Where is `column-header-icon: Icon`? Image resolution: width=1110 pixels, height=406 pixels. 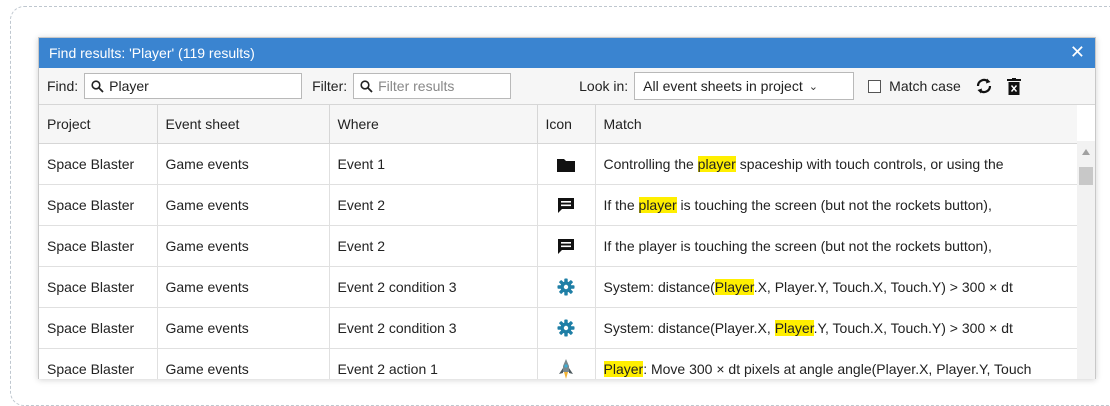
column-header-icon: Icon is located at coordinates (566, 124).